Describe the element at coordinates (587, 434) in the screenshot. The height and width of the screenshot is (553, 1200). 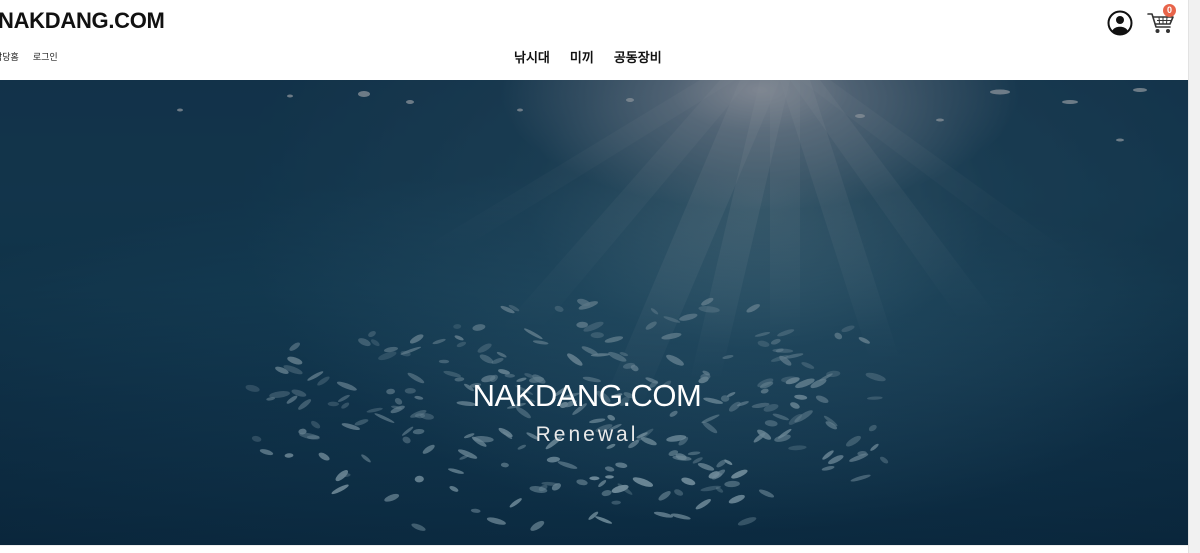
I see `hero-subtitle: Renewal` at that location.